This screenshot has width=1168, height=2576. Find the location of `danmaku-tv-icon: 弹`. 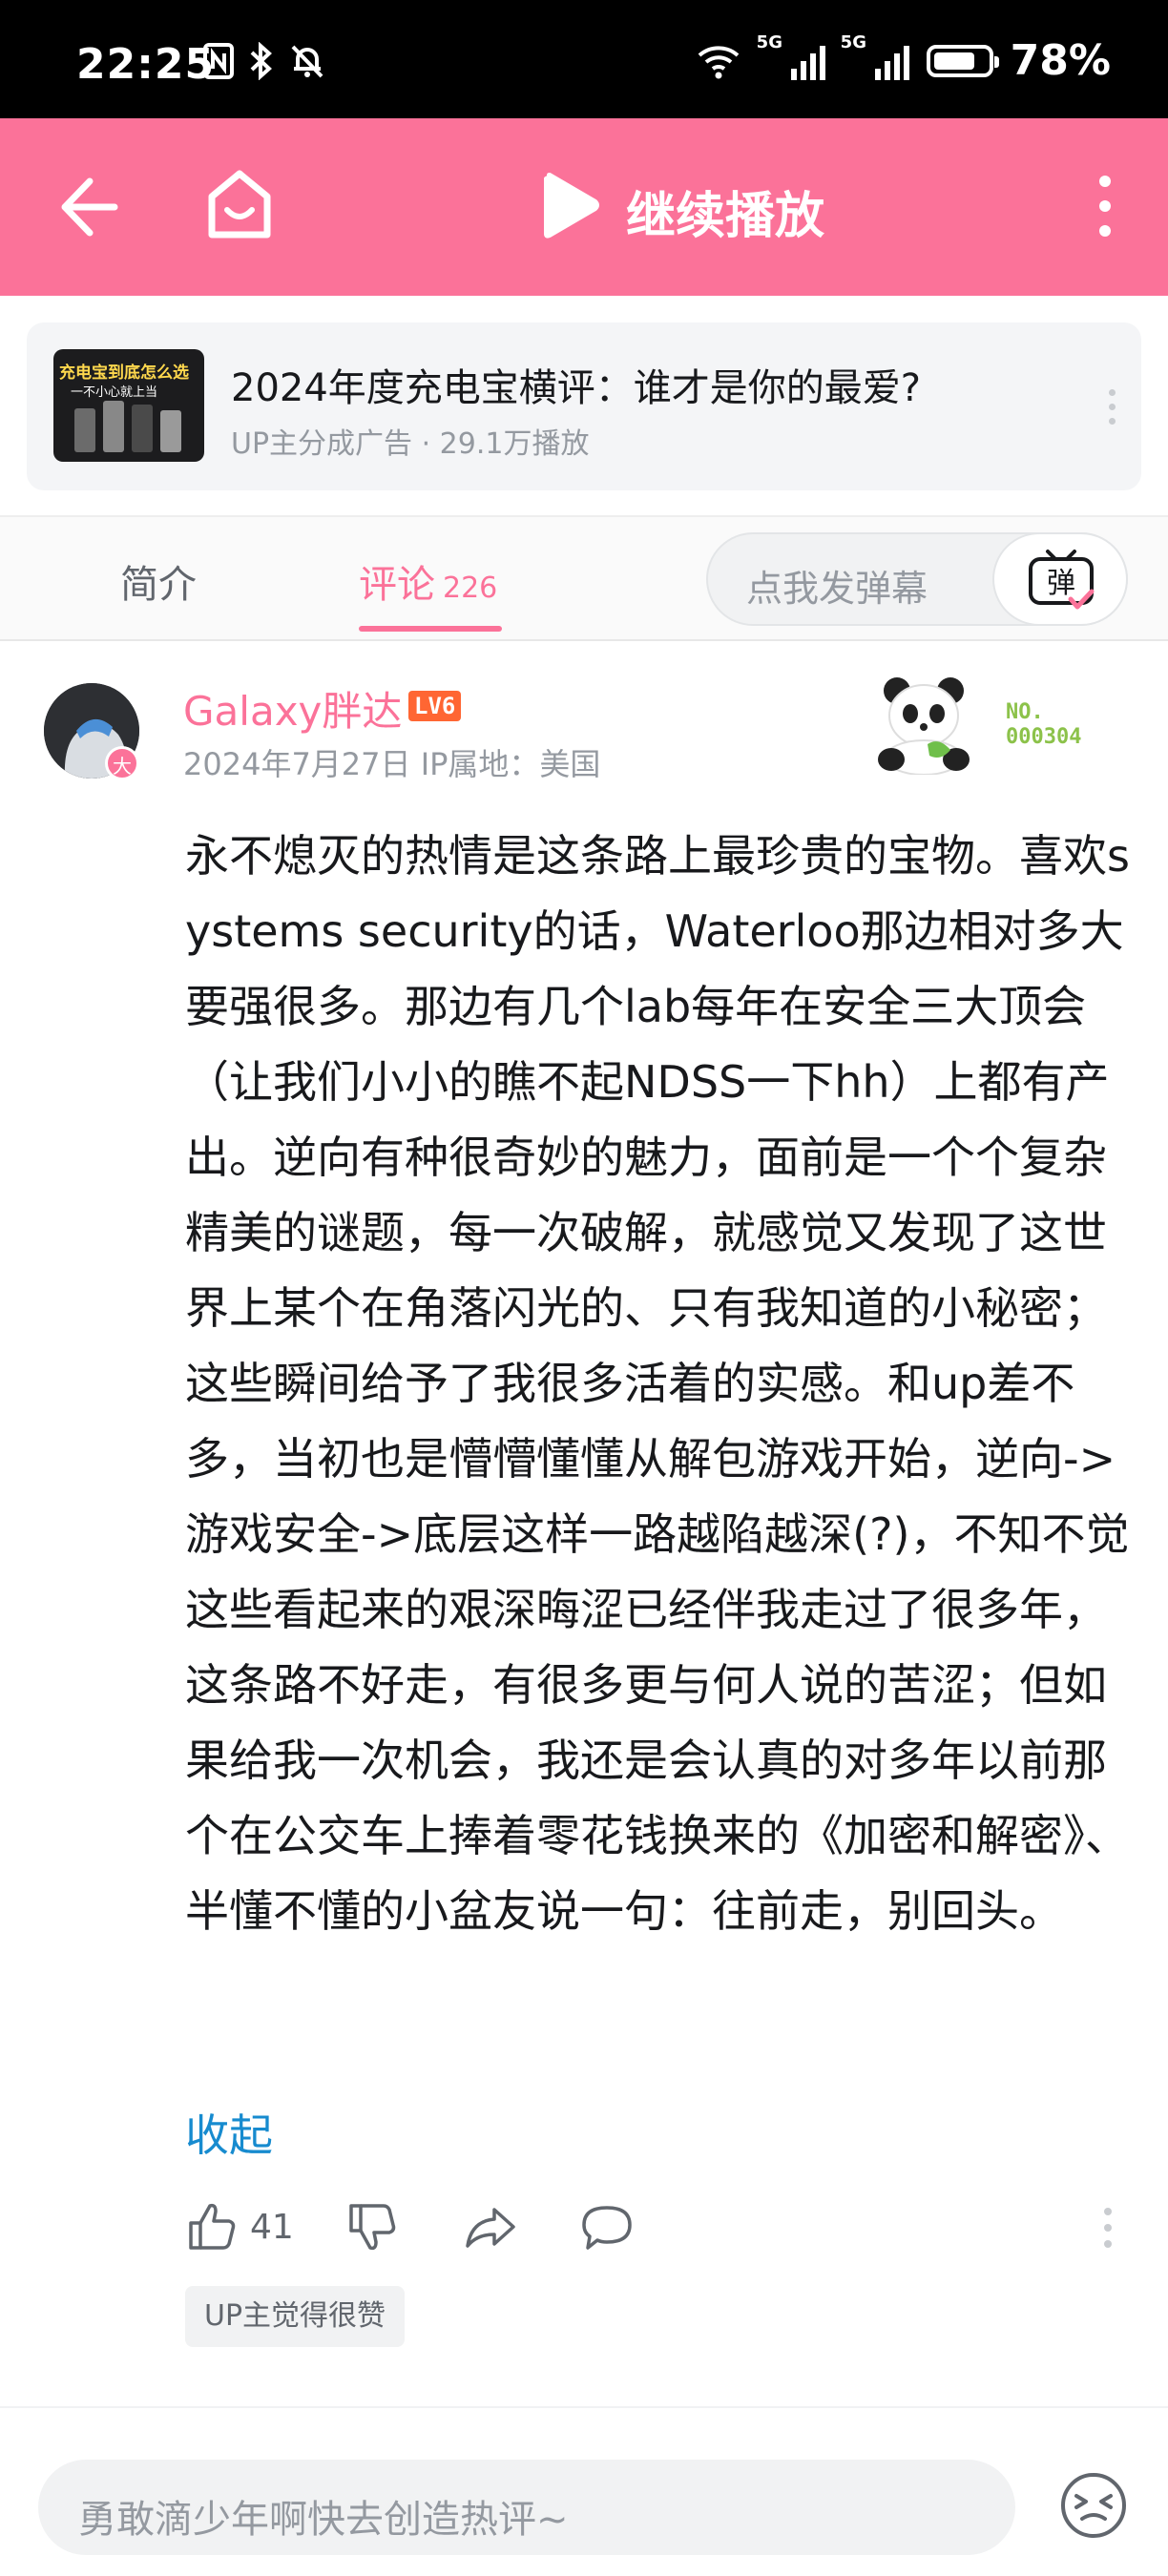

danmaku-tv-icon: 弹 is located at coordinates (1062, 580).